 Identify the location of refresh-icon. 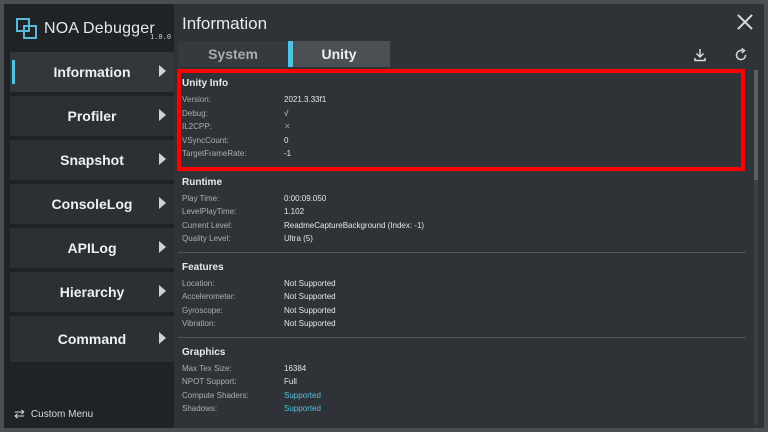
(741, 55).